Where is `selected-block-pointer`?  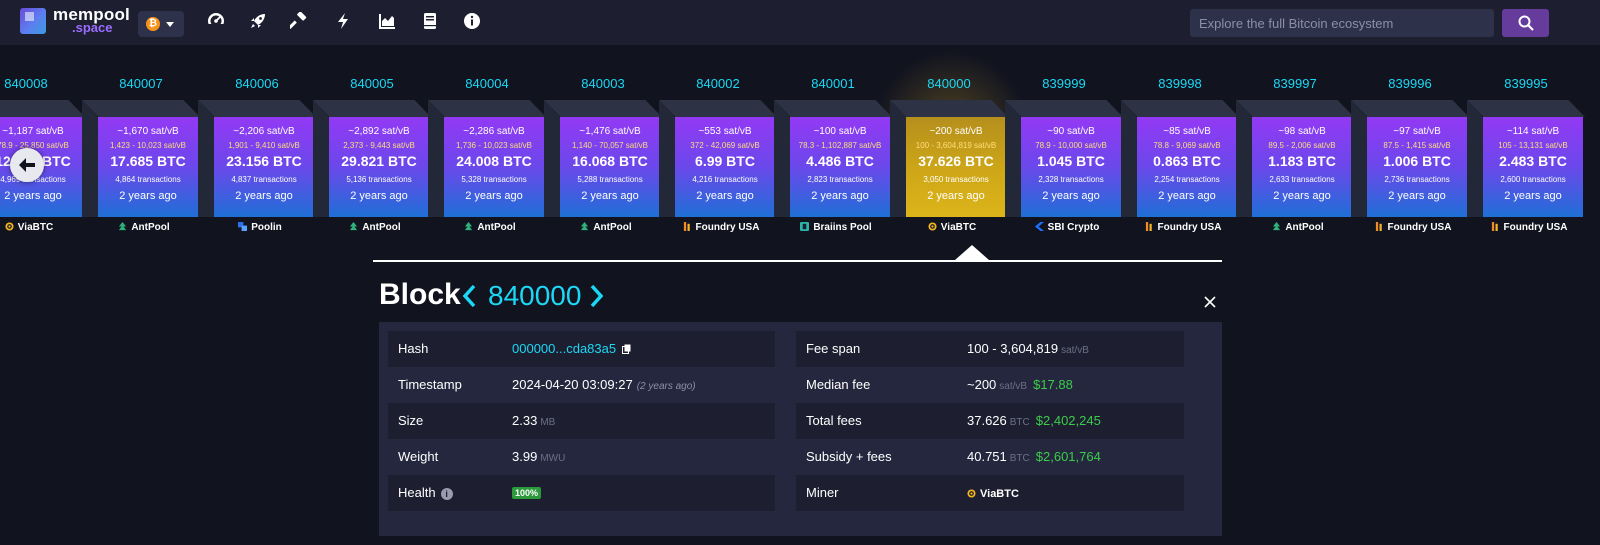
selected-block-pointer is located at coordinates (972, 252).